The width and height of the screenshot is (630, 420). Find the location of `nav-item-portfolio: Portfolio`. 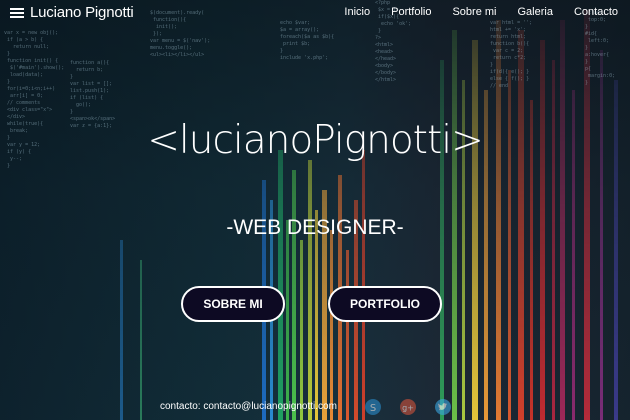

nav-item-portfolio: Portfolio is located at coordinates (411, 12).